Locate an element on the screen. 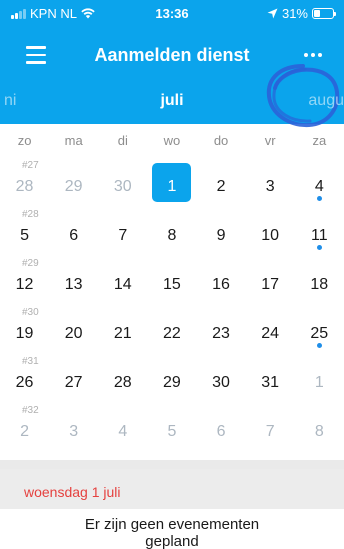 This screenshot has width=344, height=549. calendar-day-selected: 1 is located at coordinates (171, 184).